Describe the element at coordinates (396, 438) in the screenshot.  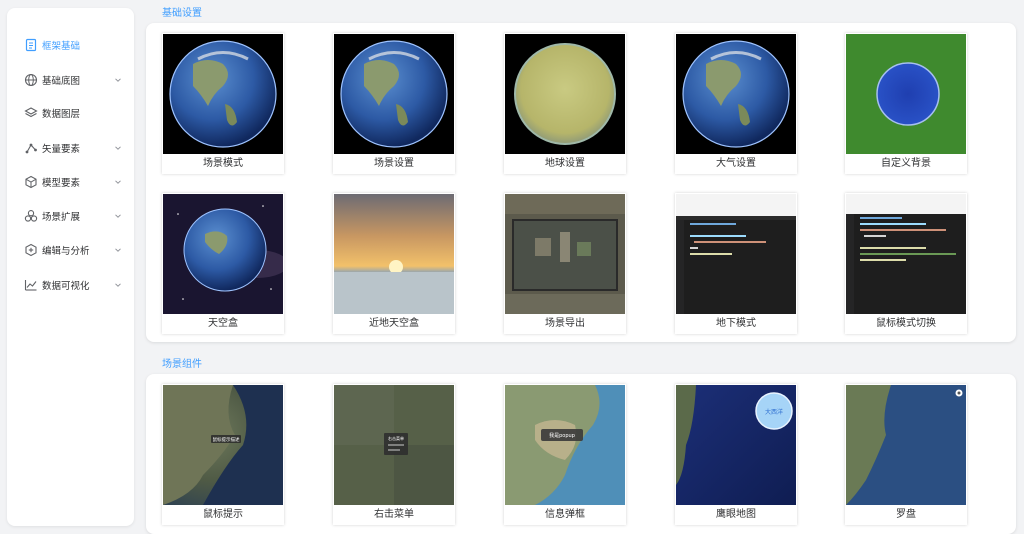
I see `context-menu-text: 右击菜单` at that location.